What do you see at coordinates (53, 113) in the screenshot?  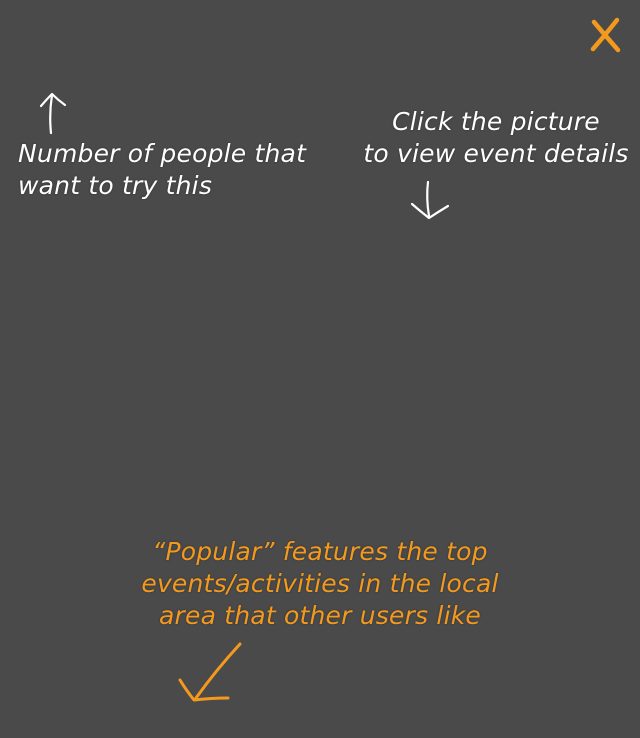 I see `arrow-up-icon` at bounding box center [53, 113].